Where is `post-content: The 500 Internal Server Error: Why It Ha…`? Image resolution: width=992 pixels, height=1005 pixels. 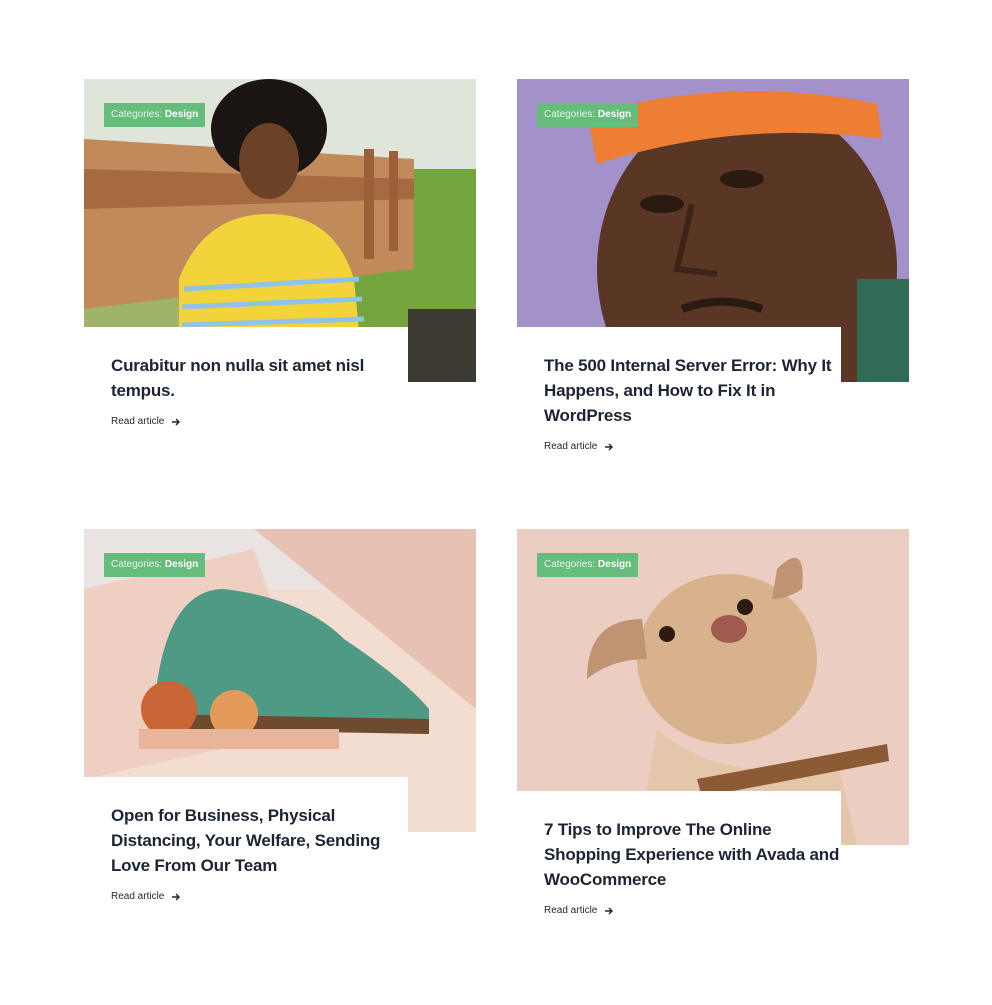 post-content: The 500 Internal Server Error: Why It Ha… is located at coordinates (679, 390).